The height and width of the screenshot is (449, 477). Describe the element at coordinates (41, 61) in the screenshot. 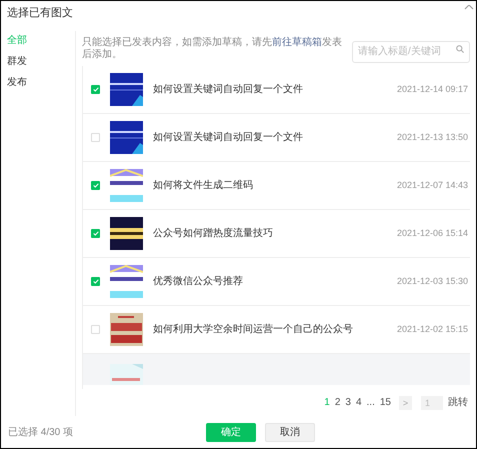

I see `sidebar-item: 群发` at that location.